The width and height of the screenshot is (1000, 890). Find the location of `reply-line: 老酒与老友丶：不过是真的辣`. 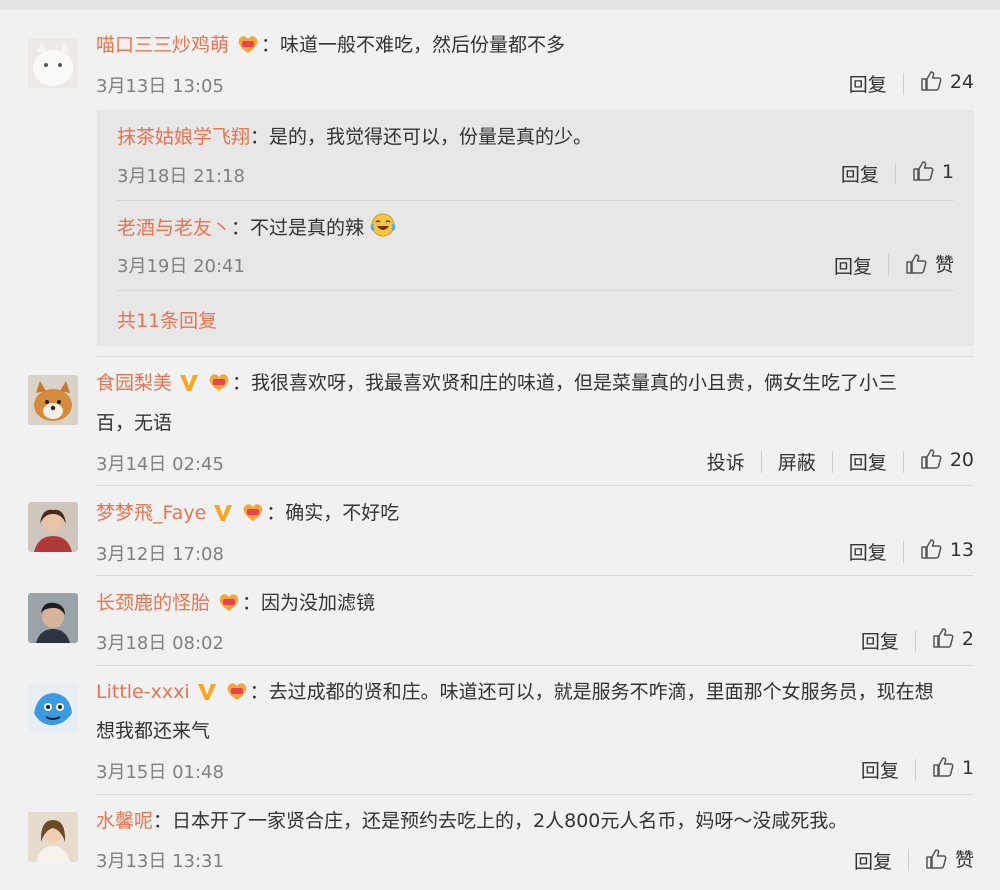

reply-line: 老酒与老友丶：不过是真的辣 is located at coordinates (256, 229).